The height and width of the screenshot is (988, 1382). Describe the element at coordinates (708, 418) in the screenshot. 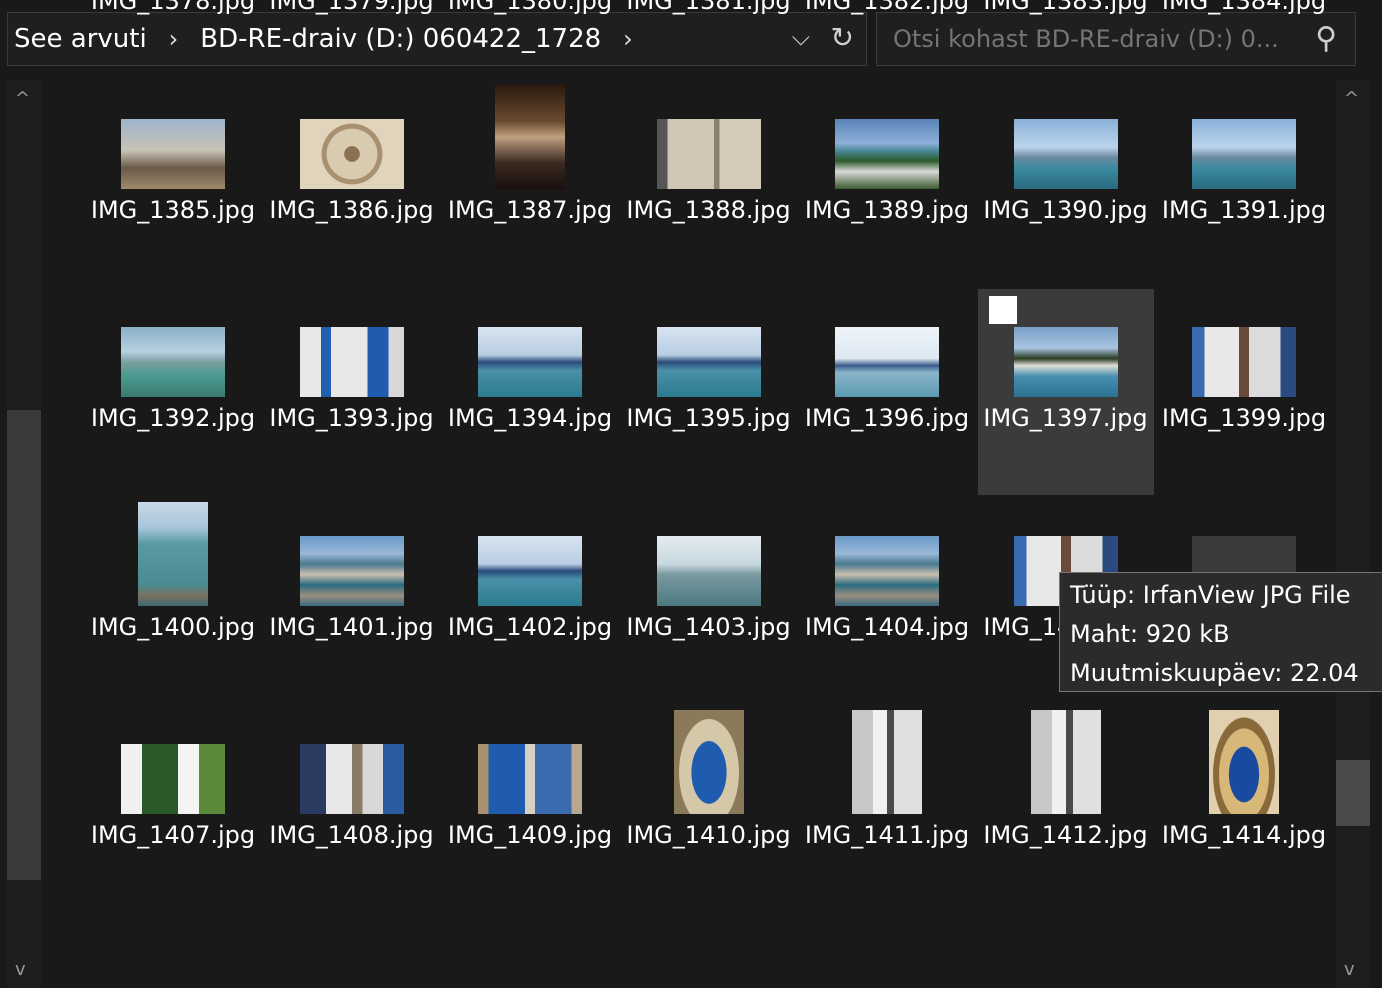

I see `file-name: IMG_1395.jpg` at that location.